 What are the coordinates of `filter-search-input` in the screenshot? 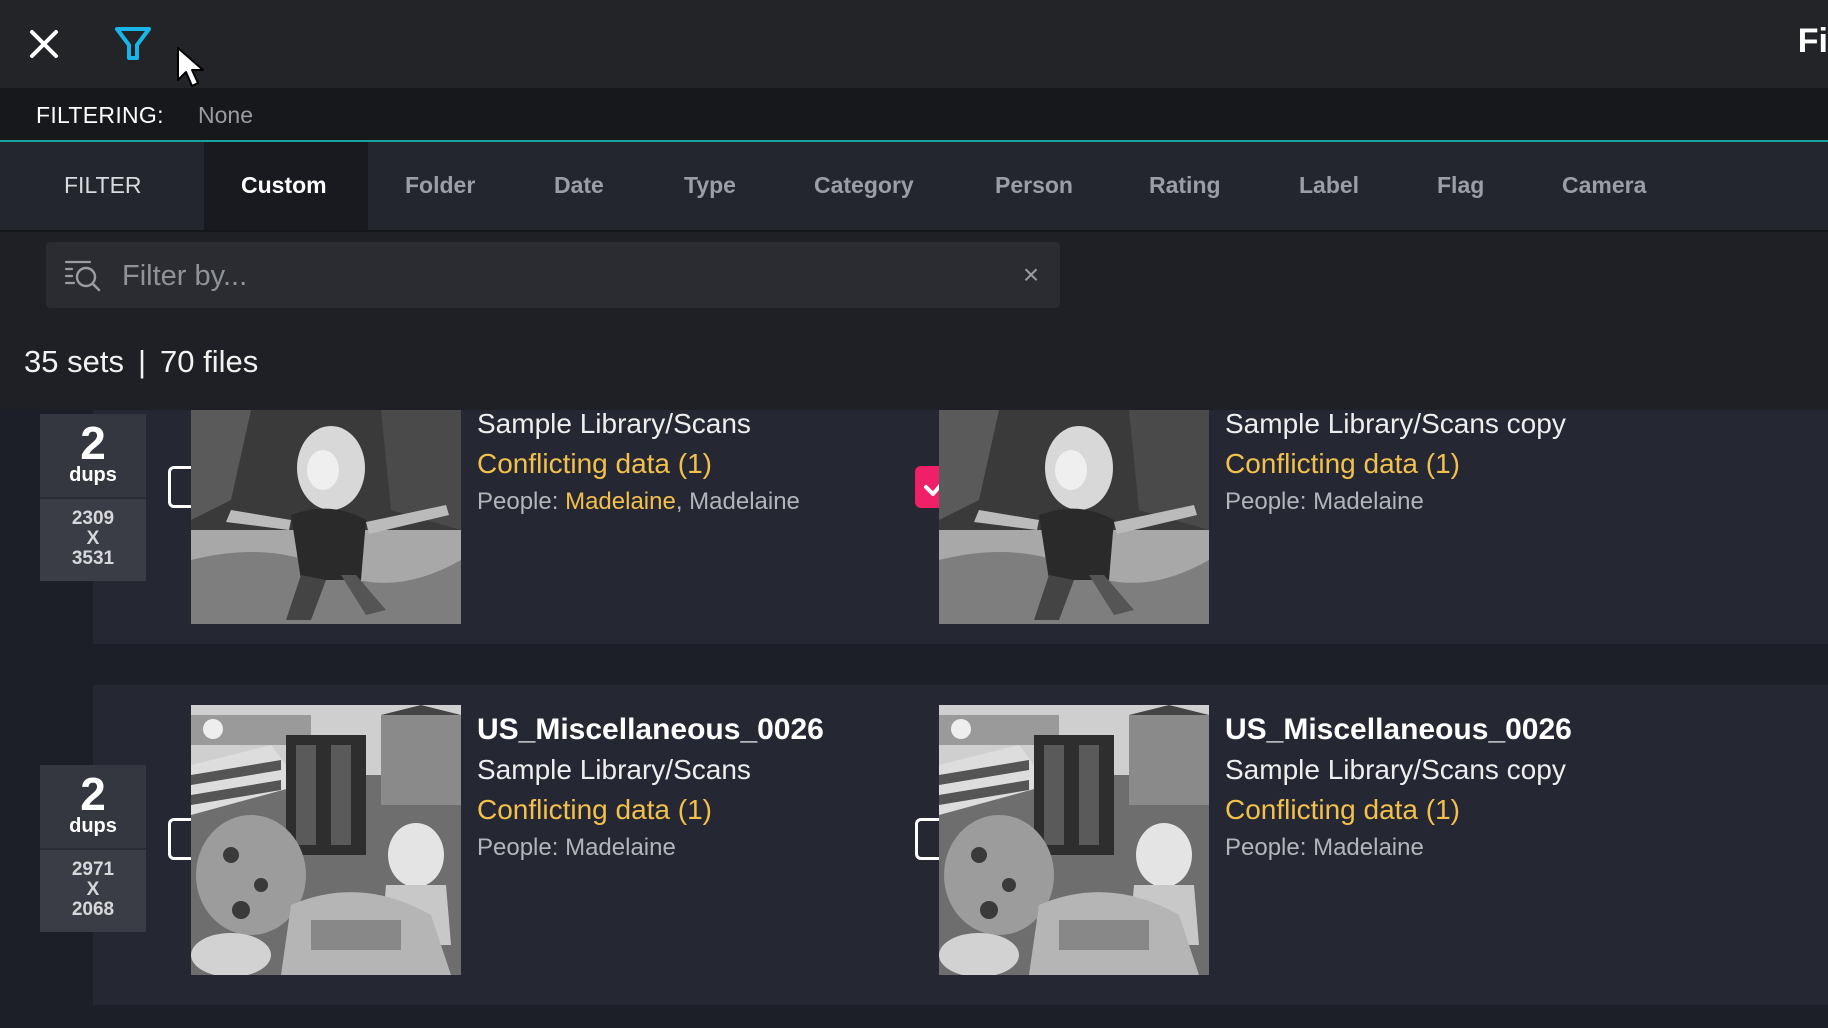 It's located at (562, 276).